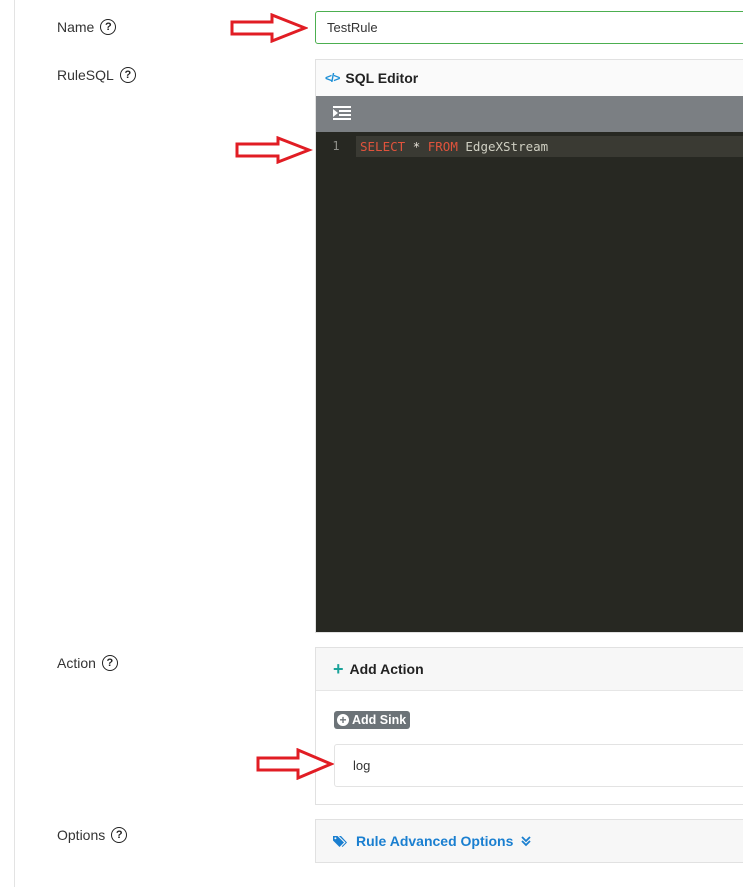 This screenshot has height=887, width=743. What do you see at coordinates (529, 114) in the screenshot?
I see `sql-editor-toolbar` at bounding box center [529, 114].